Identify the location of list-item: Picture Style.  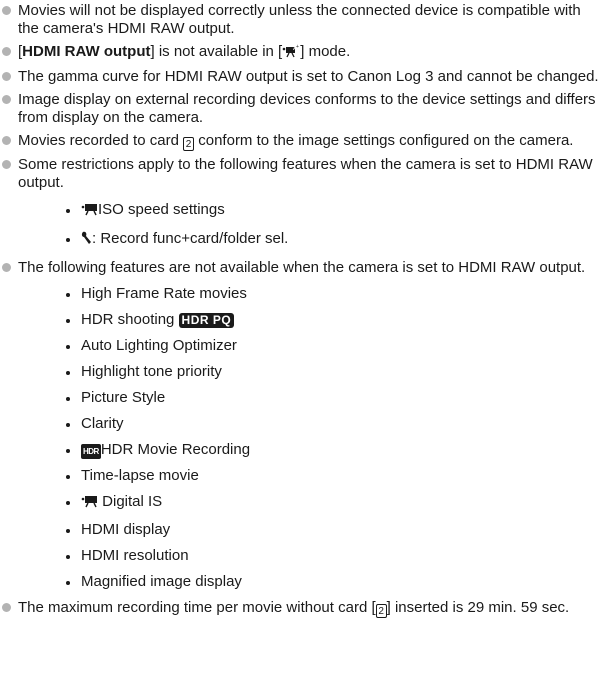
(311, 398).